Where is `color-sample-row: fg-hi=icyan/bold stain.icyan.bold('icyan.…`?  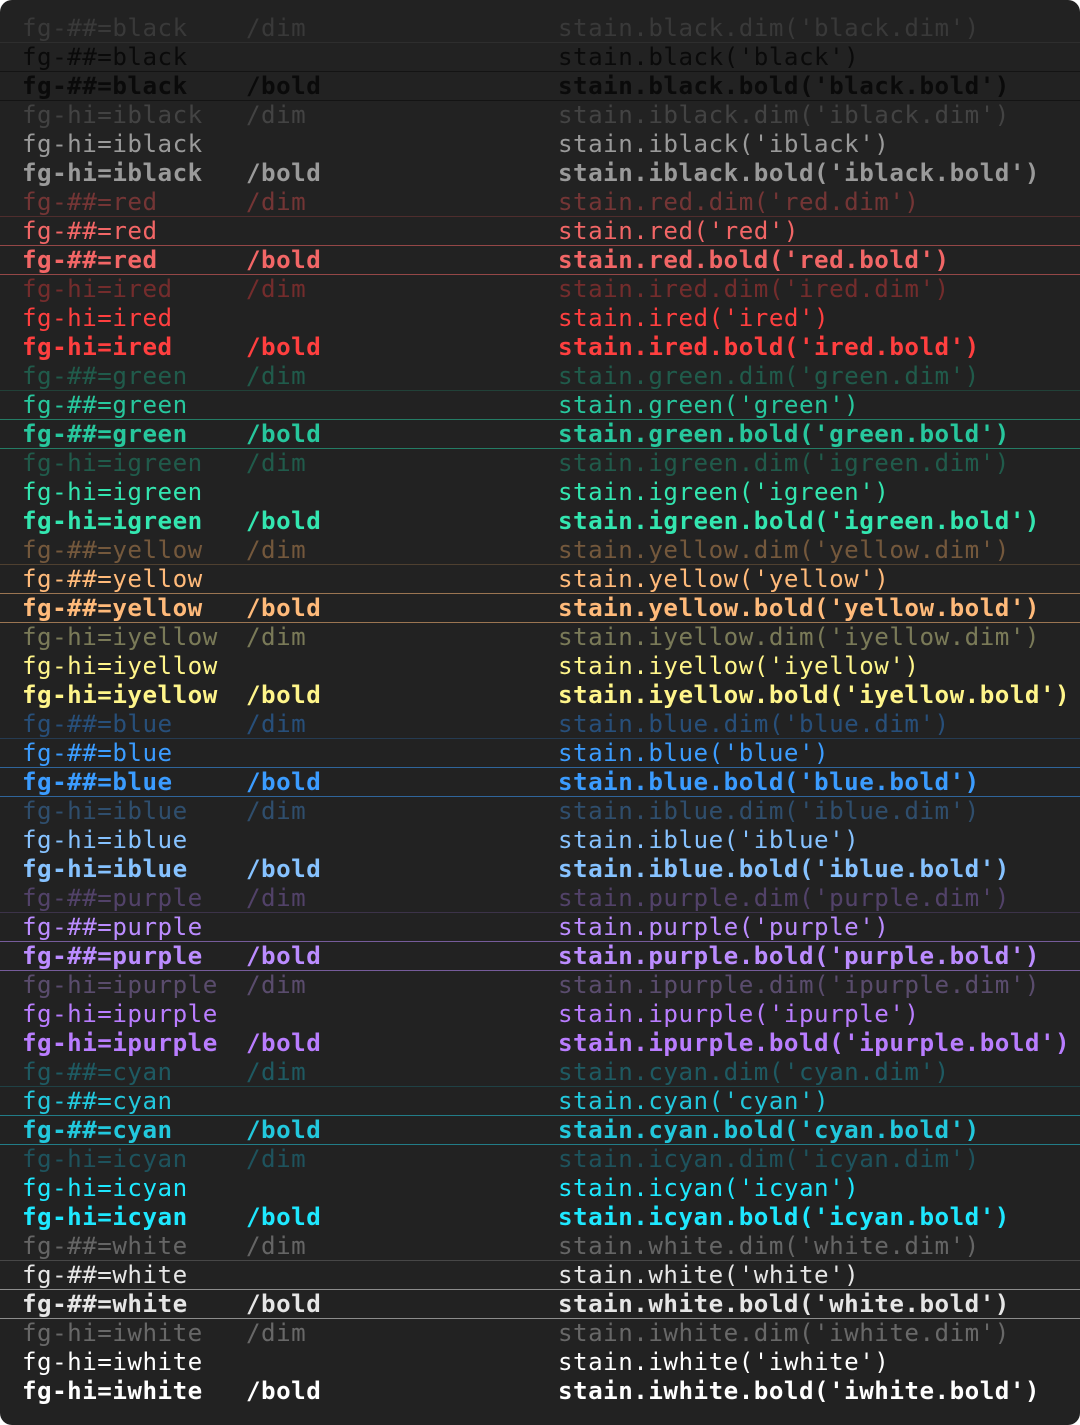
color-sample-row: fg-hi=icyan/bold stain.icyan.bold('icyan.… is located at coordinates (540, 1217).